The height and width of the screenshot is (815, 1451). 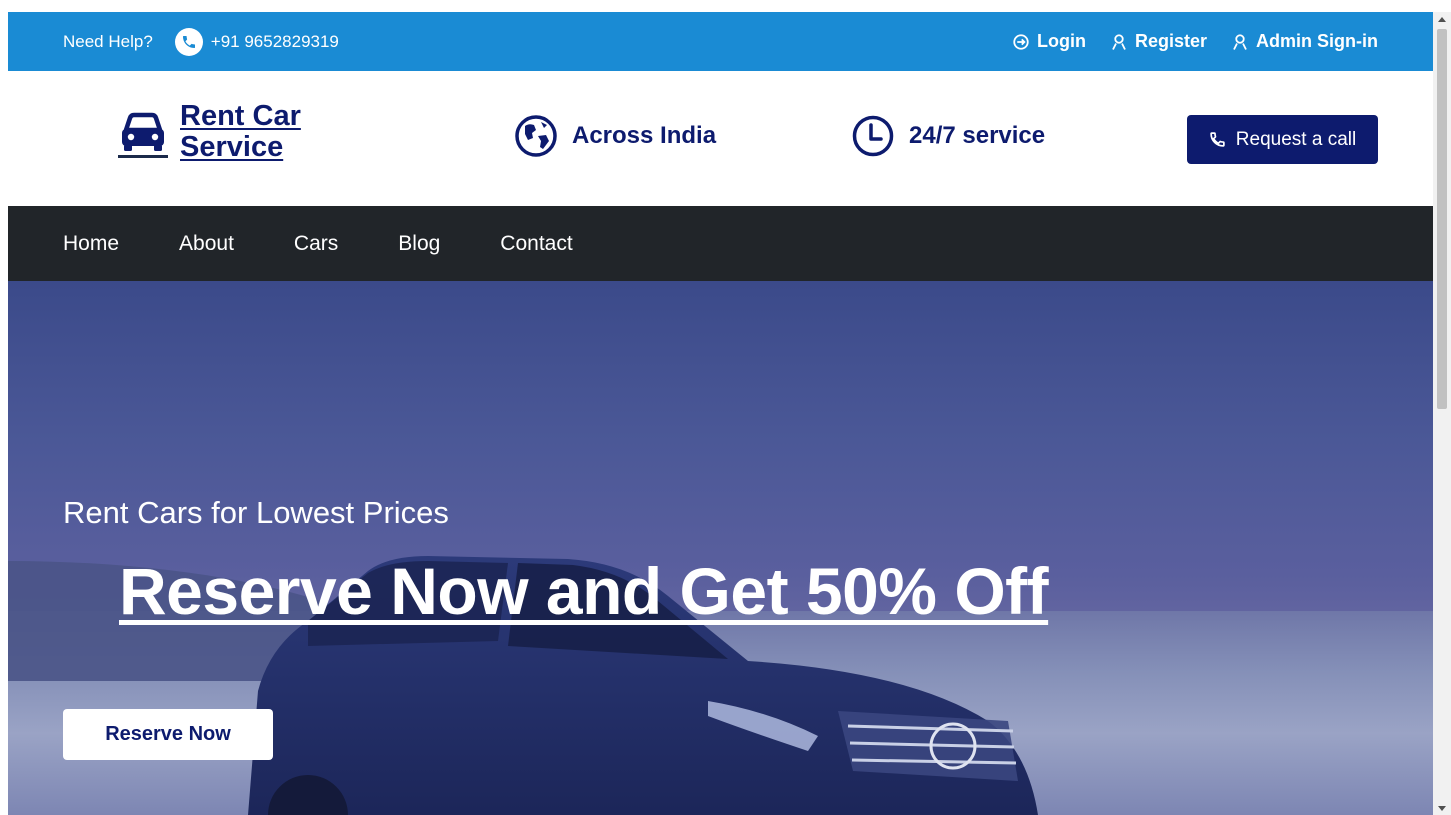 What do you see at coordinates (1171, 41) in the screenshot?
I see `register-label: Register` at bounding box center [1171, 41].